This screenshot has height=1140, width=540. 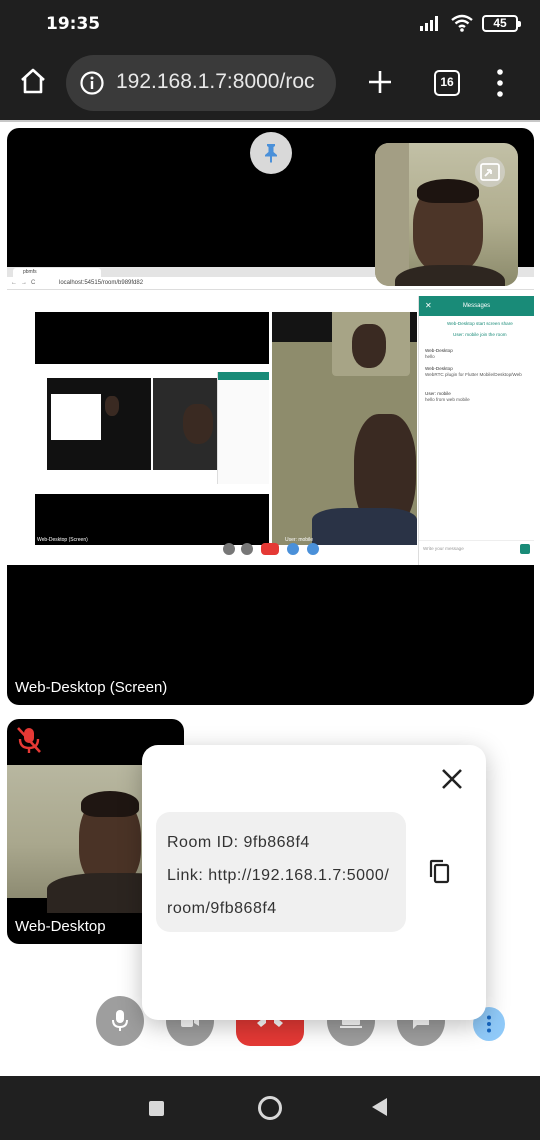 I want to click on shared-messages-header: ✕ Messages, so click(x=476, y=306).